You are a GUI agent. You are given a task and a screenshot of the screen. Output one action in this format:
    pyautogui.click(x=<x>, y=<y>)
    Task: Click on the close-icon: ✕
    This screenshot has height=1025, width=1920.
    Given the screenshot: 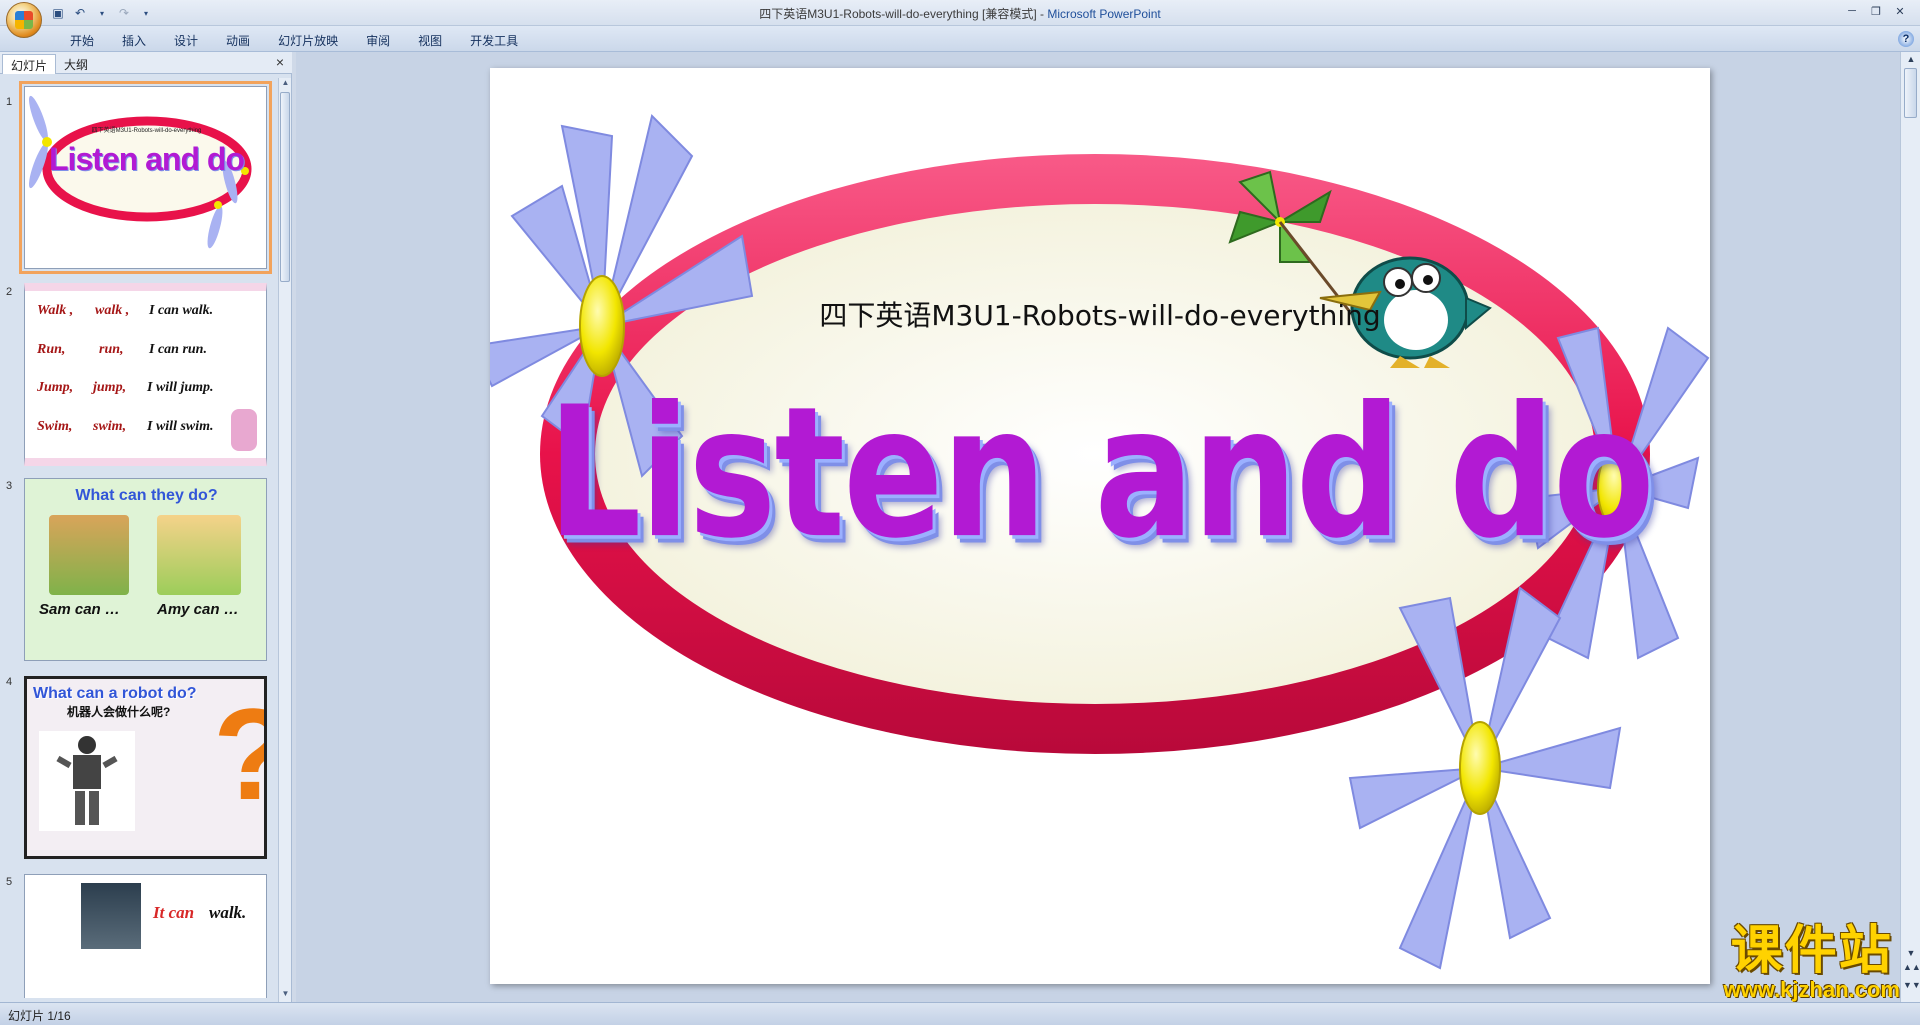 What is the action you would take?
    pyautogui.click(x=1900, y=11)
    